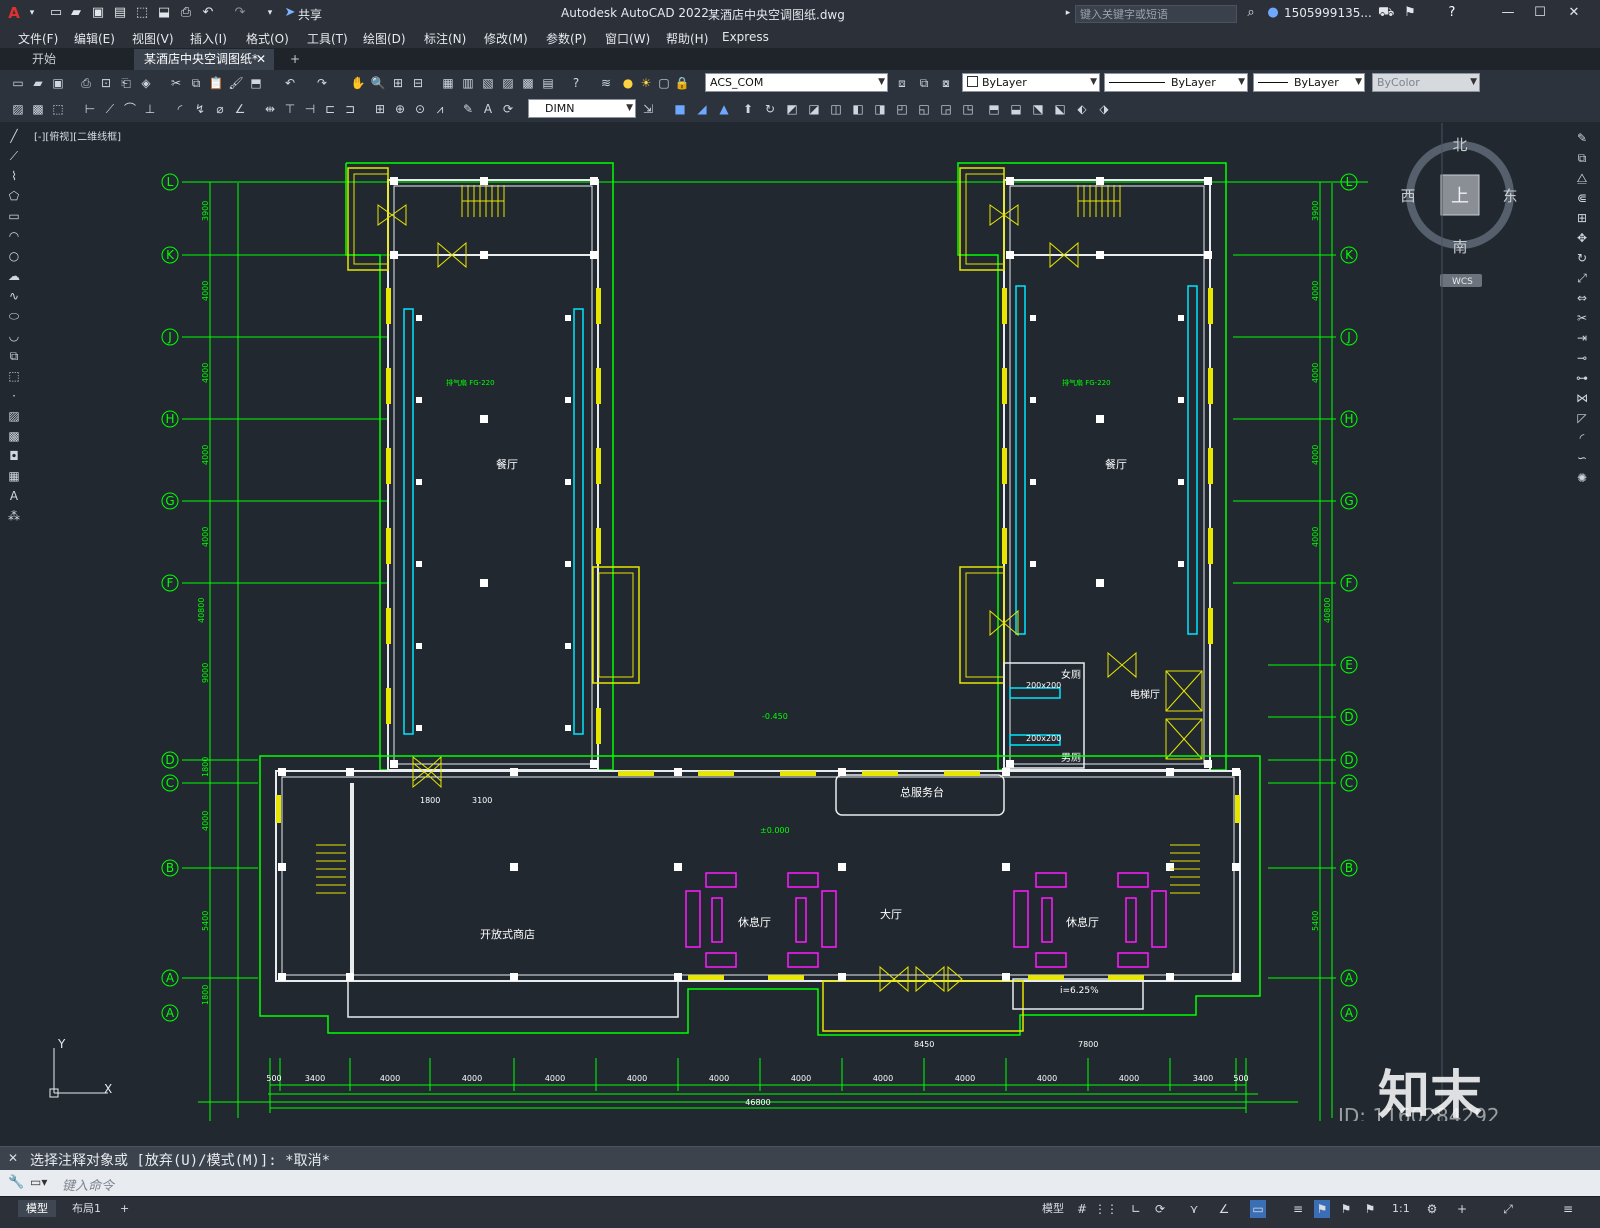  Describe the element at coordinates (1582, 178) in the screenshot. I see `mirror-icon: ⧋` at that location.